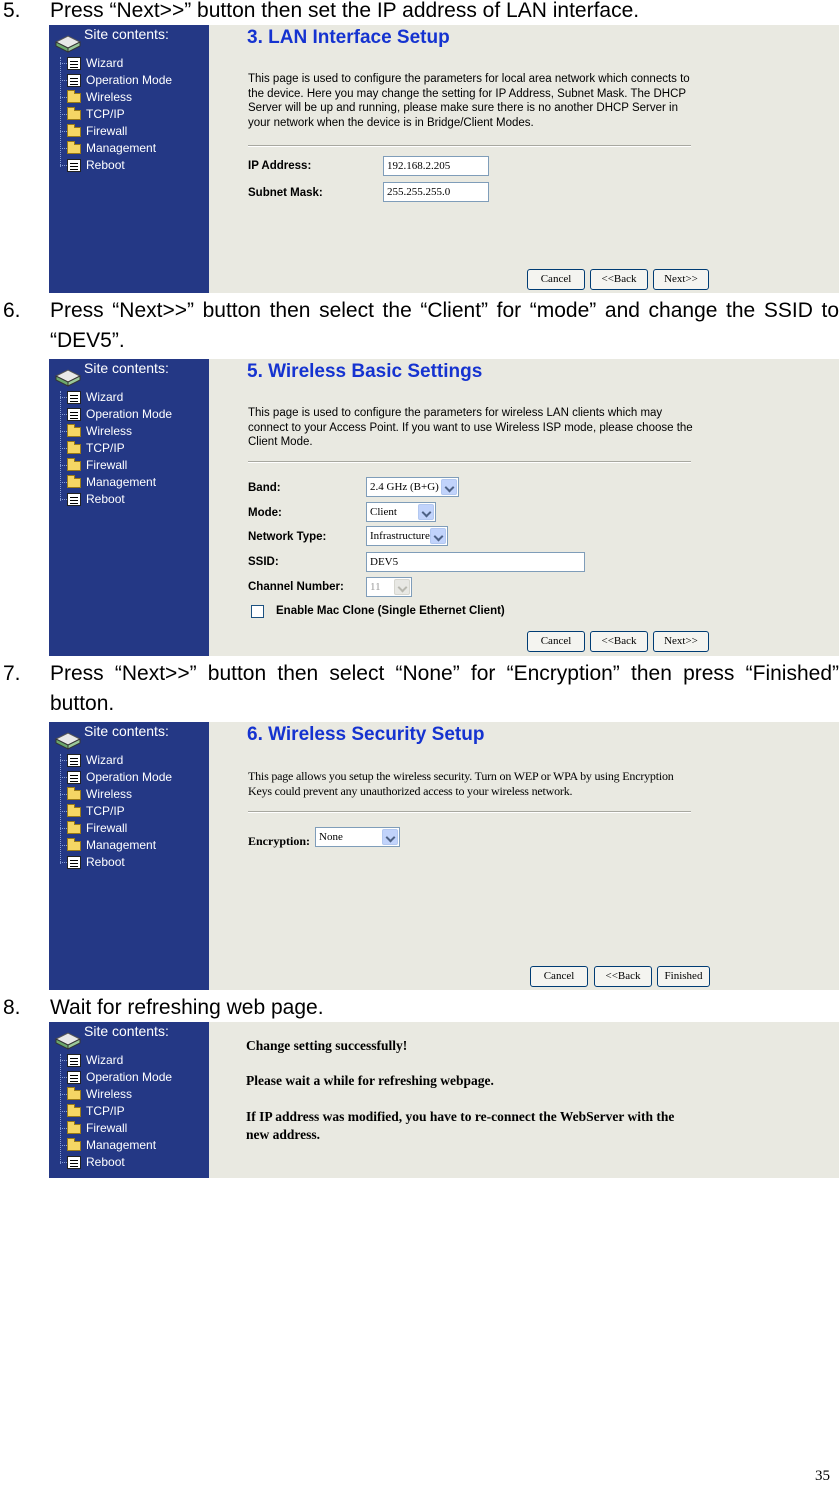 The image size is (839, 1486). I want to click on step-number: 5., so click(12, 11).